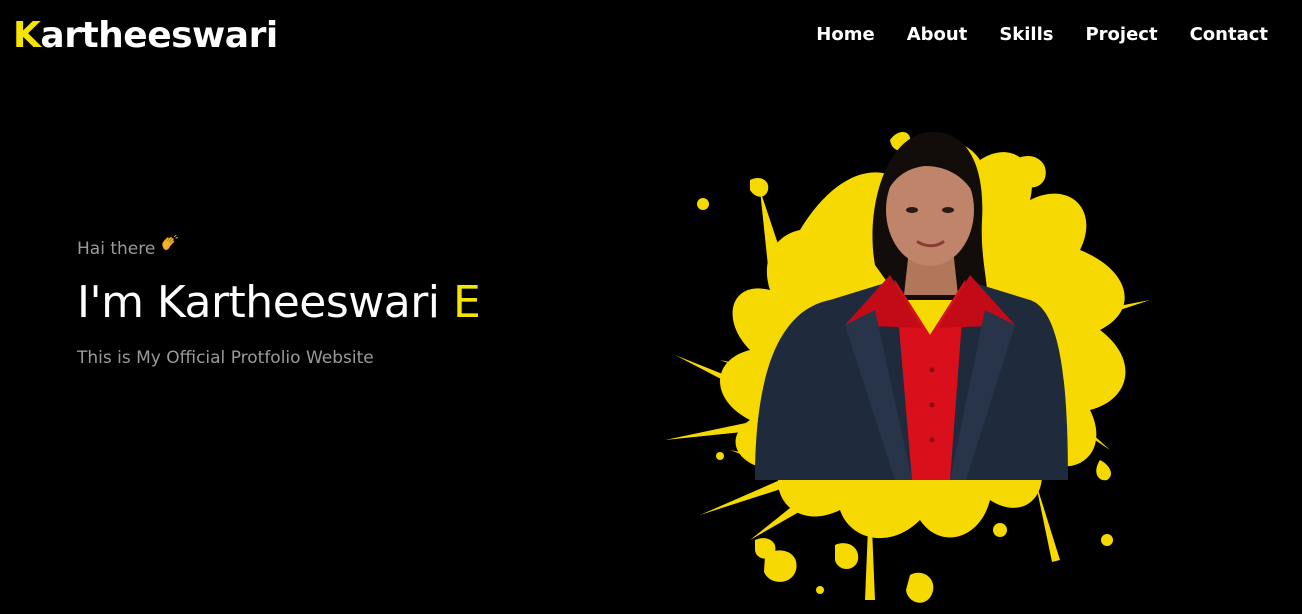 The image size is (1302, 614). What do you see at coordinates (145, 36) in the screenshot?
I see `brand-logo: Kartheeswari` at bounding box center [145, 36].